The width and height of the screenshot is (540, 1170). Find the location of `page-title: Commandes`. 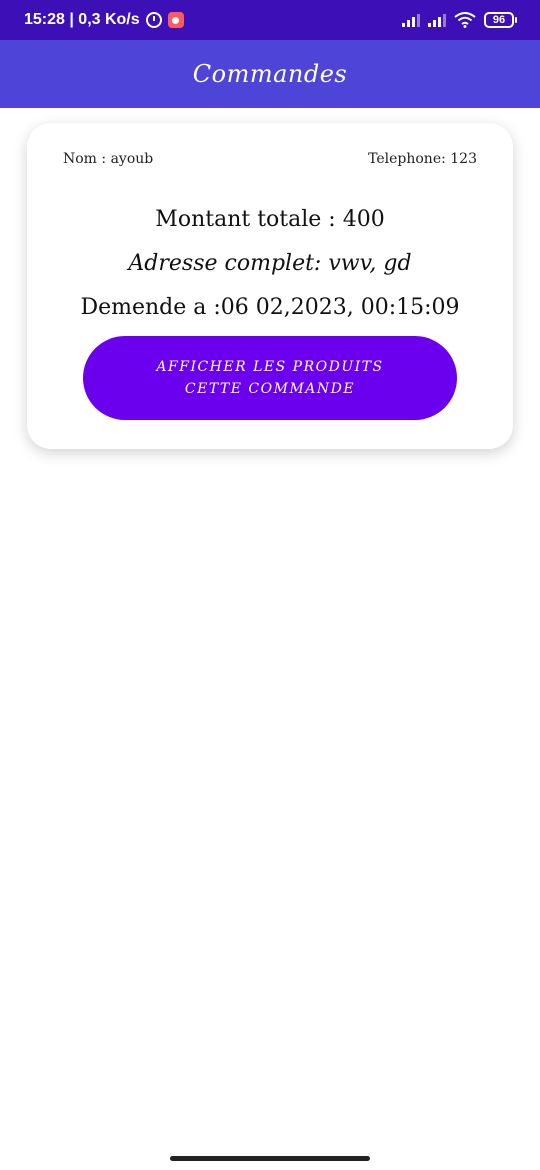

page-title: Commandes is located at coordinates (270, 74).